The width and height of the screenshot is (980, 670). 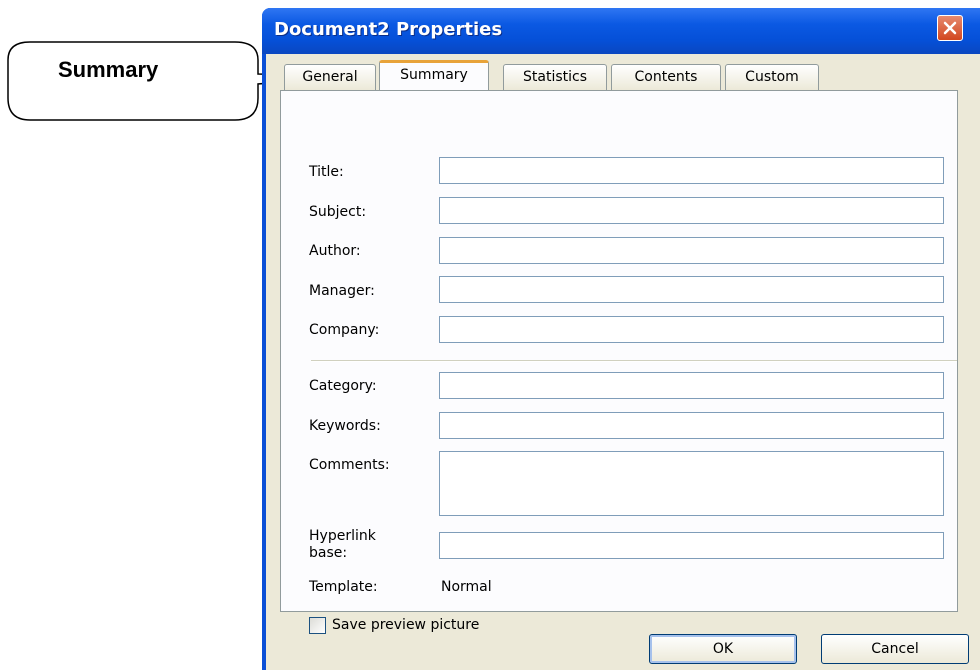 I want to click on tab-contents: Contents, so click(x=666, y=77).